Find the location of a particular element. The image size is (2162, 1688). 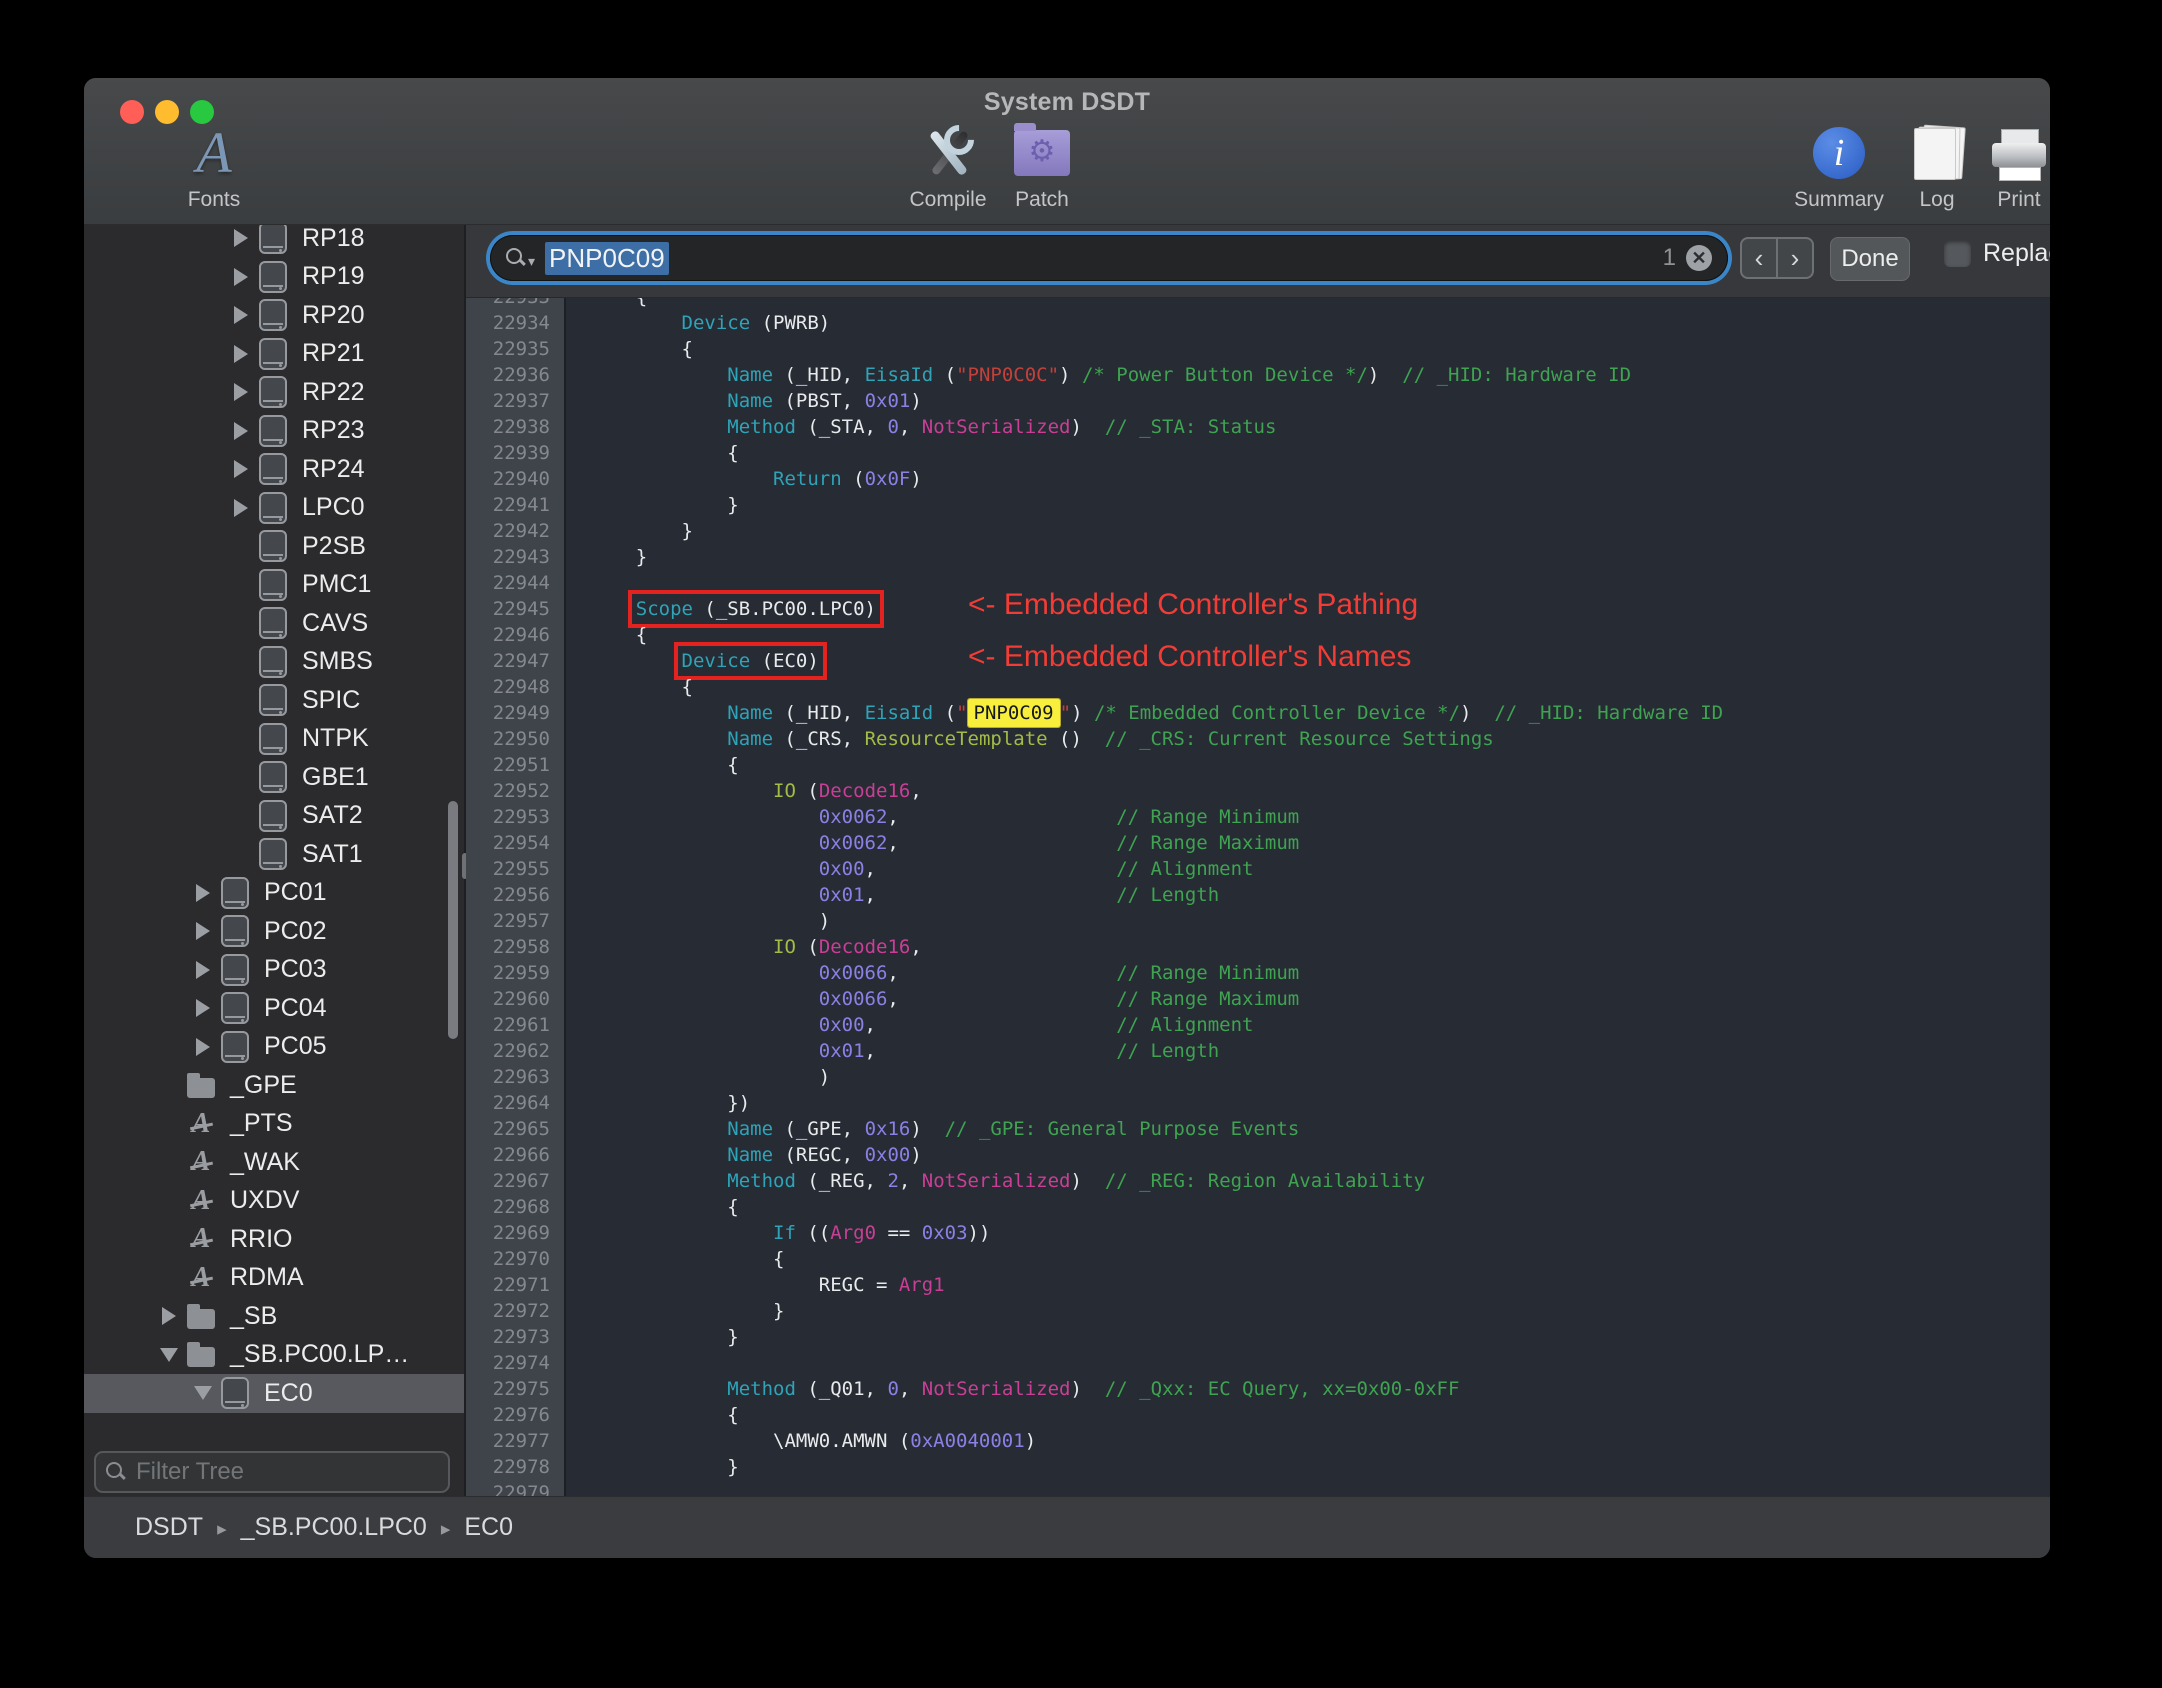

tree-item-_GPE: _GPE is located at coordinates (274, 1085).